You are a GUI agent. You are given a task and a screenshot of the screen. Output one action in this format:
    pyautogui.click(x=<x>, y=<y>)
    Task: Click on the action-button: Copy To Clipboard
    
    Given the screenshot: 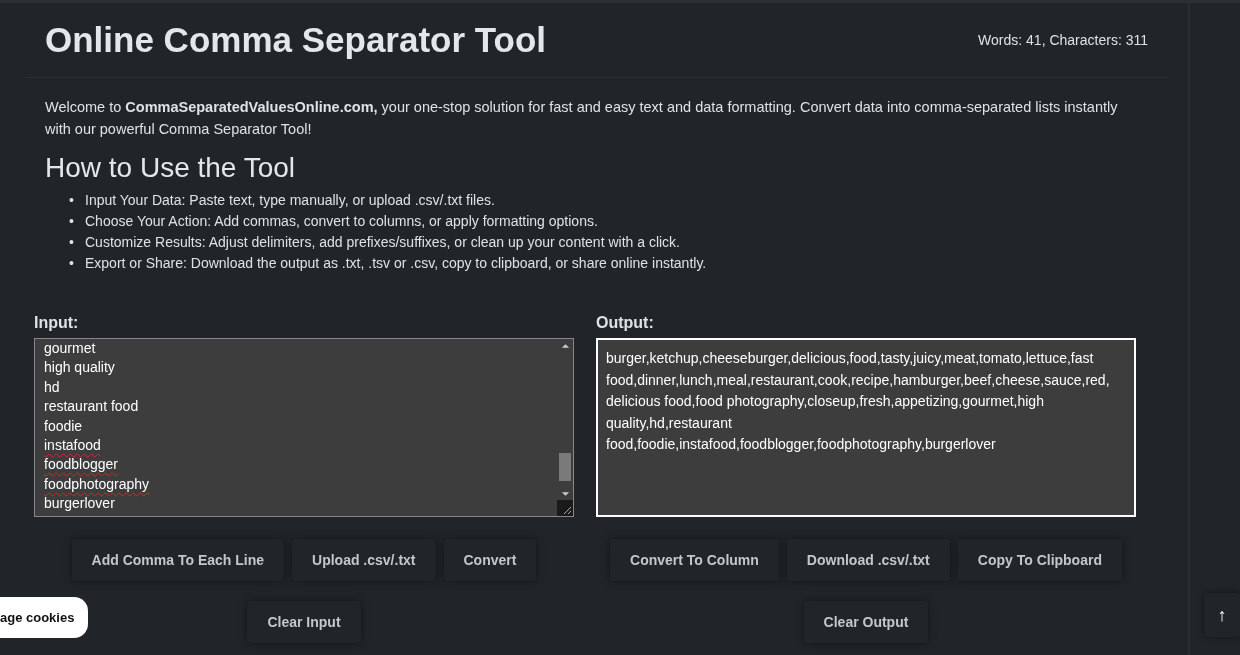 What is the action you would take?
    pyautogui.click(x=1039, y=560)
    